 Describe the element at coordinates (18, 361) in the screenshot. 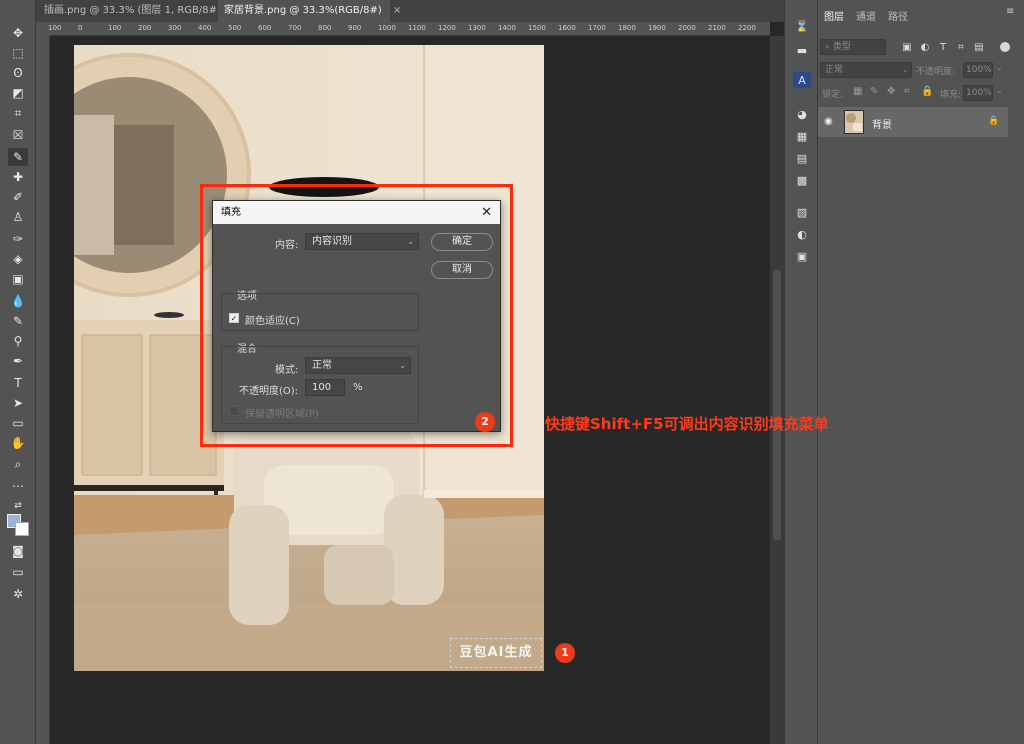

I see `pen-tool-icon: ✒` at that location.